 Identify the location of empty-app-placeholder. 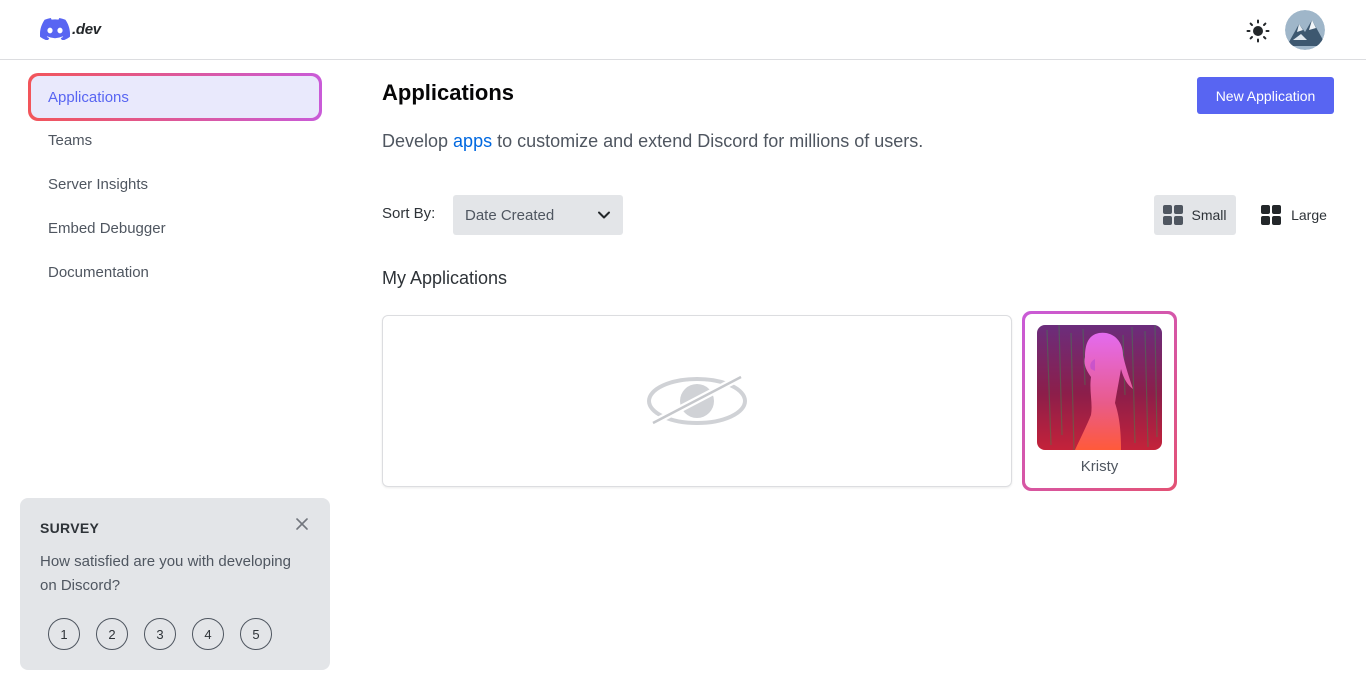
(697, 401).